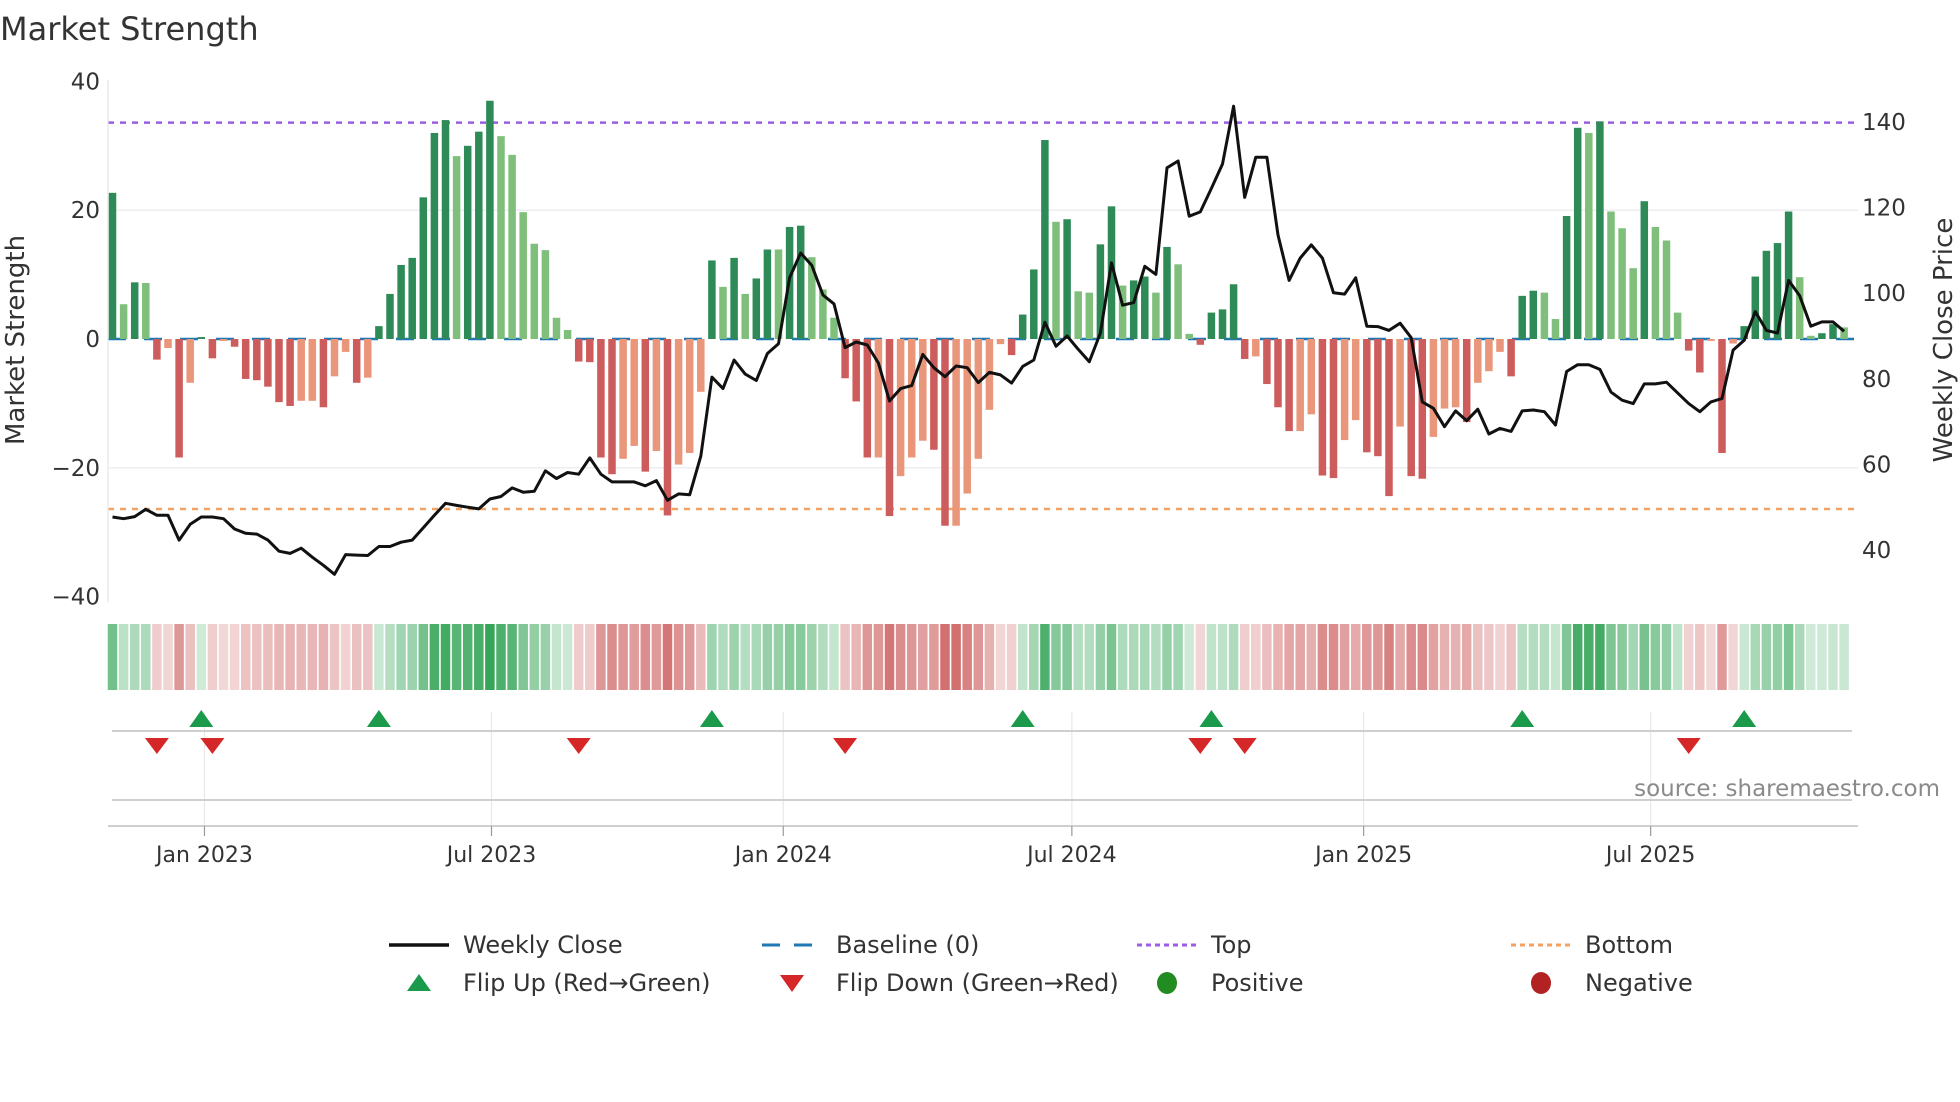 The width and height of the screenshot is (1960, 1102). I want to click on y2-tick-label: 100, so click(1884, 294).